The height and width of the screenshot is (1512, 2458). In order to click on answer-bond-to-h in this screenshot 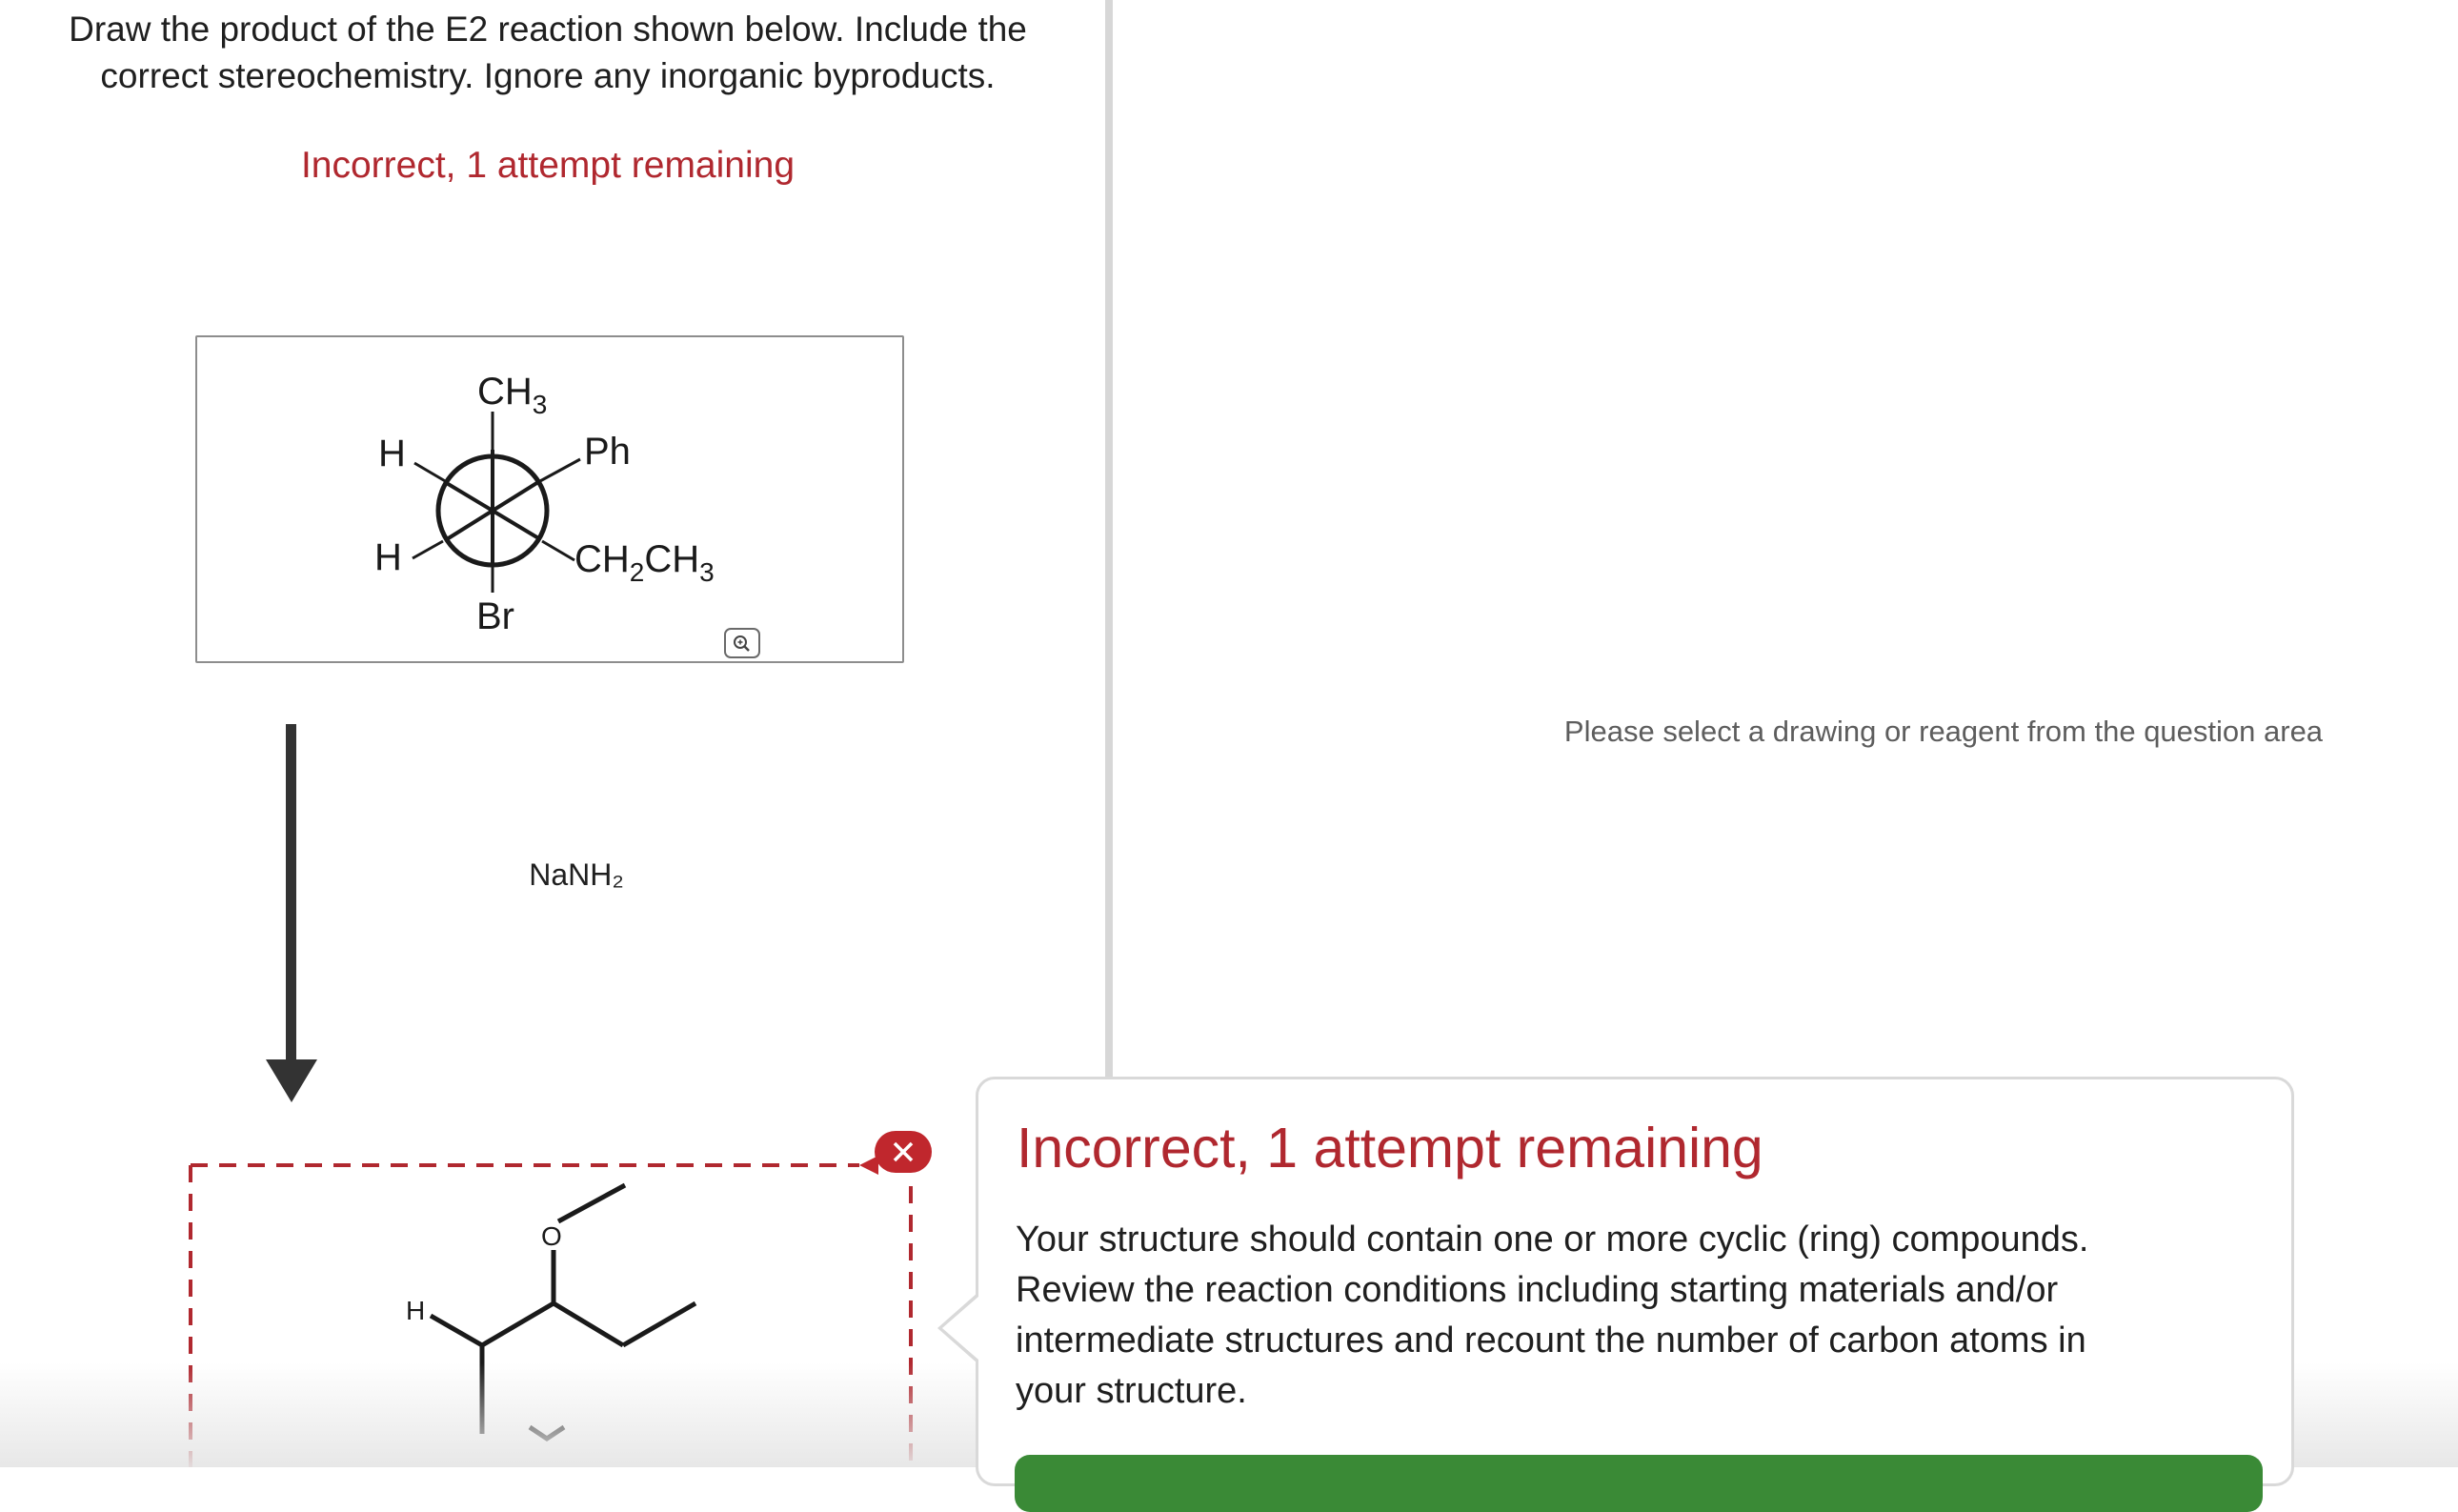, I will do `click(456, 1330)`.